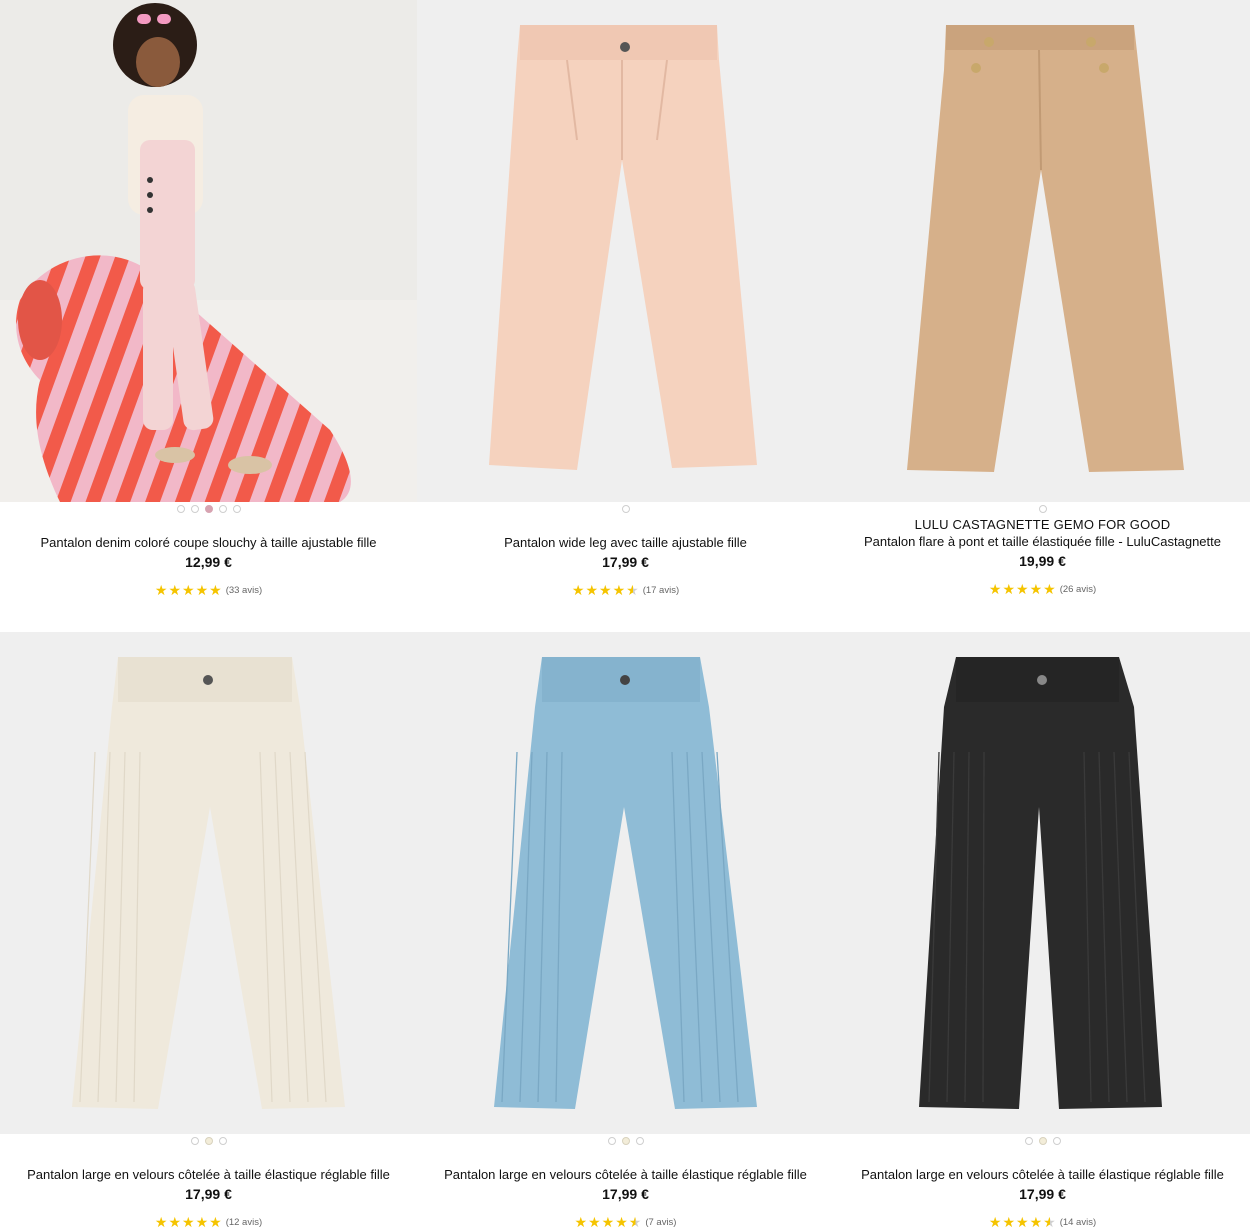 This screenshot has height=1231, width=1250. I want to click on carousel-dot-active, so click(208, 509).